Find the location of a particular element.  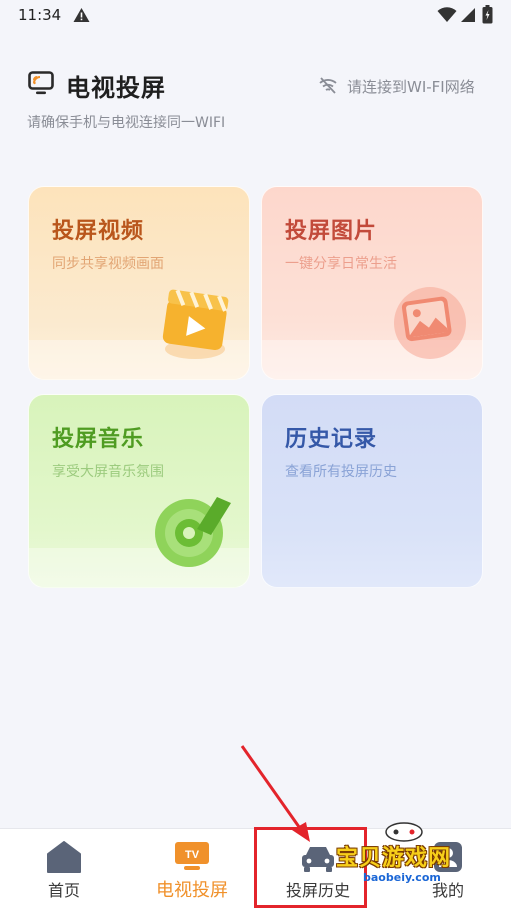

music-disc-icon is located at coordinates (193, 532).